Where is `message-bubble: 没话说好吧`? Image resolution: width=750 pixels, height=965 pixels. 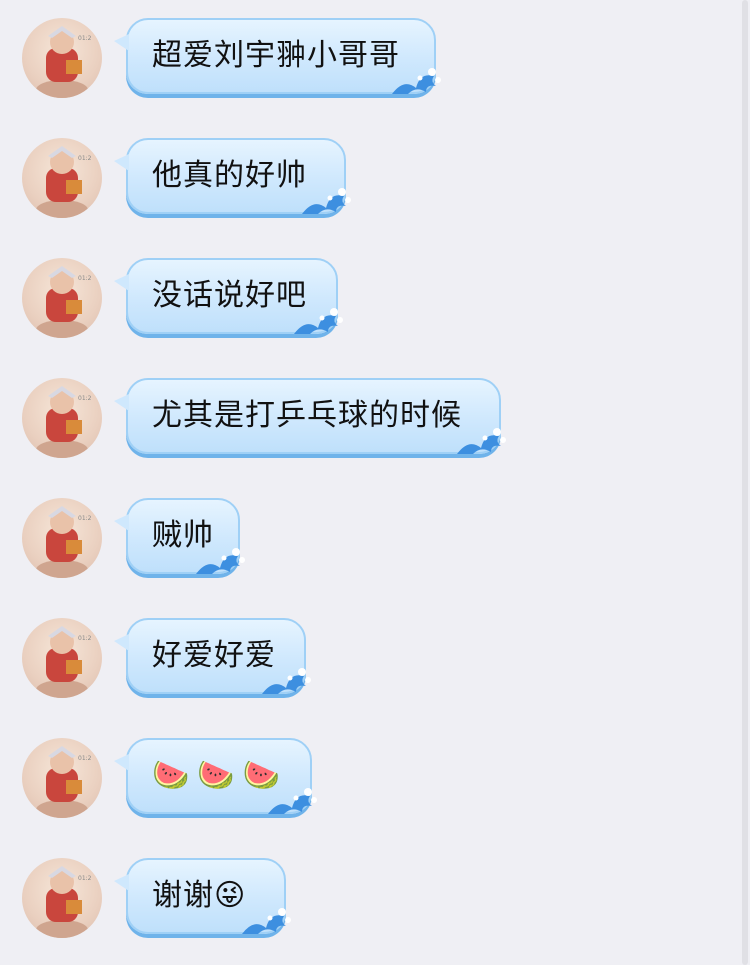
message-bubble: 没话说好吧 is located at coordinates (228, 296).